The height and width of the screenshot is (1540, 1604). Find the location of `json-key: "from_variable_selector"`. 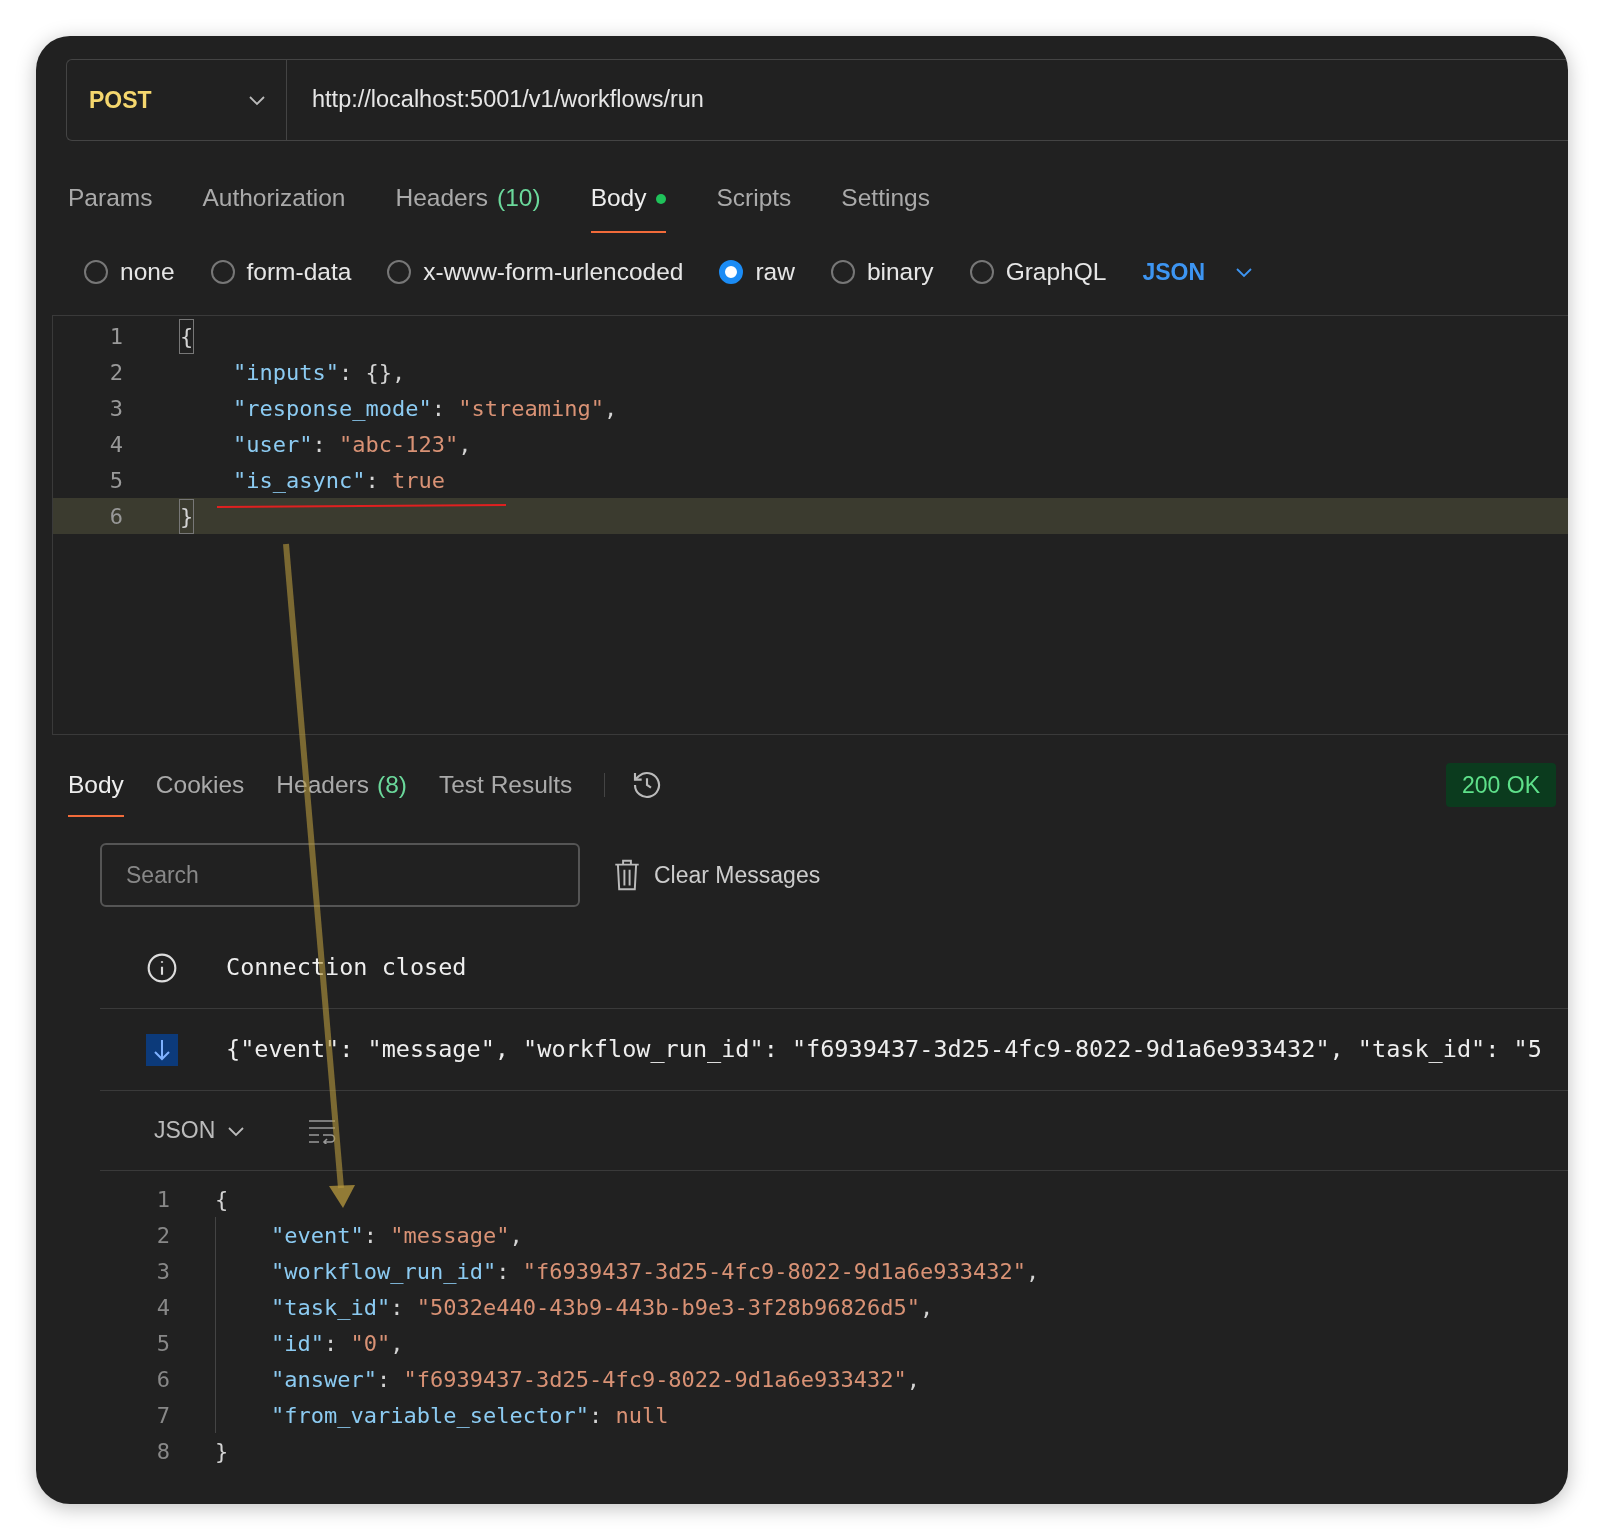

json-key: "from_variable_selector" is located at coordinates (430, 1415).